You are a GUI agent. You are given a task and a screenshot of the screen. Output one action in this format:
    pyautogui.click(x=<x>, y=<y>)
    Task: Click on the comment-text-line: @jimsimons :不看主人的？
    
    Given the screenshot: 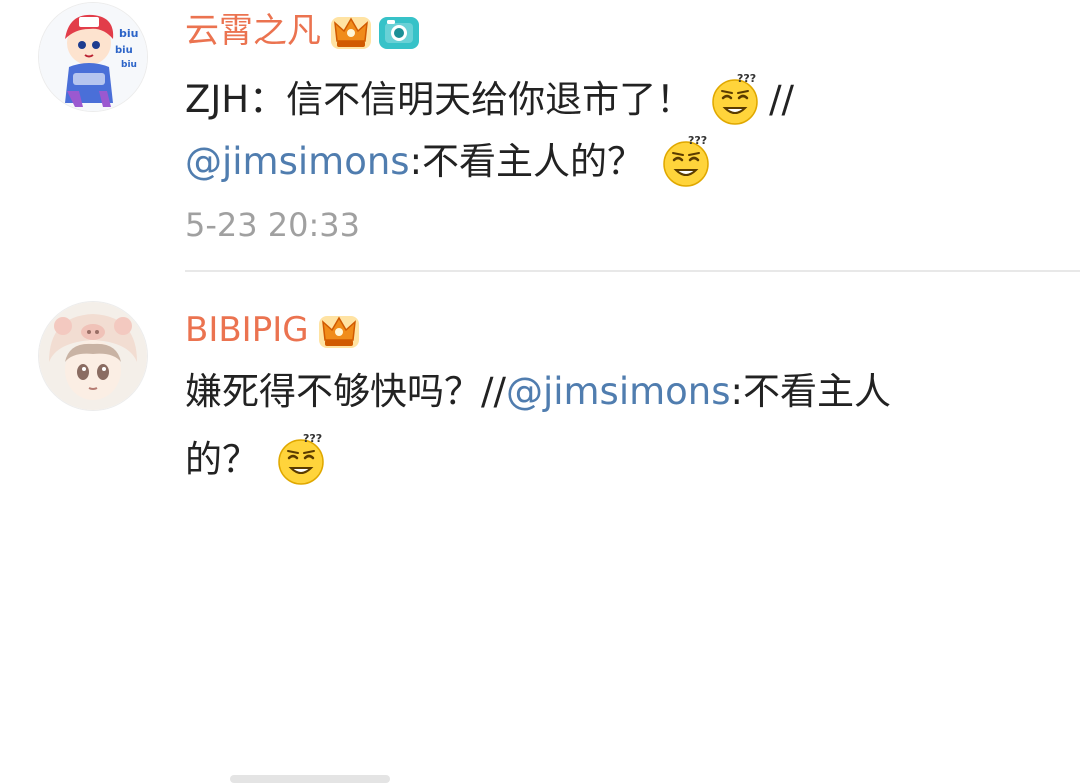 What is the action you would take?
    pyautogui.click(x=452, y=162)
    